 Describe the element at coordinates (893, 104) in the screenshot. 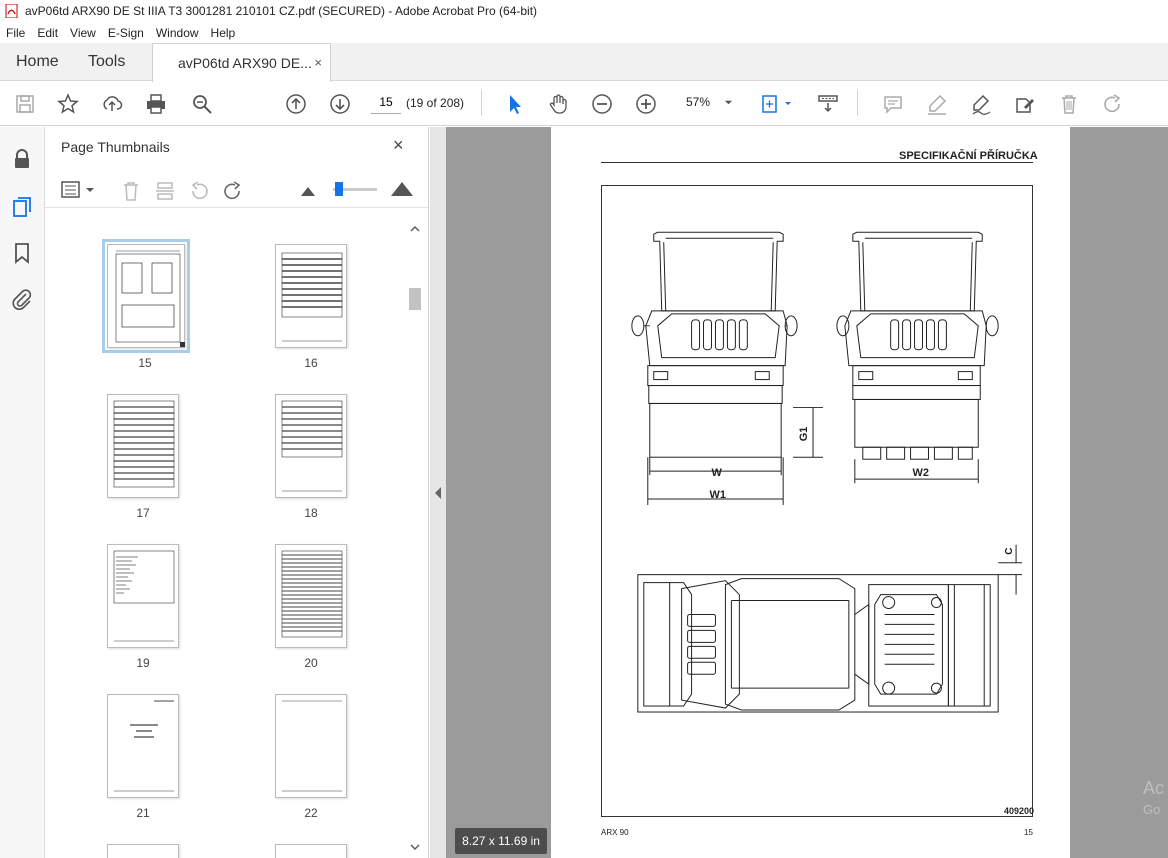

I see `comment-icon` at that location.